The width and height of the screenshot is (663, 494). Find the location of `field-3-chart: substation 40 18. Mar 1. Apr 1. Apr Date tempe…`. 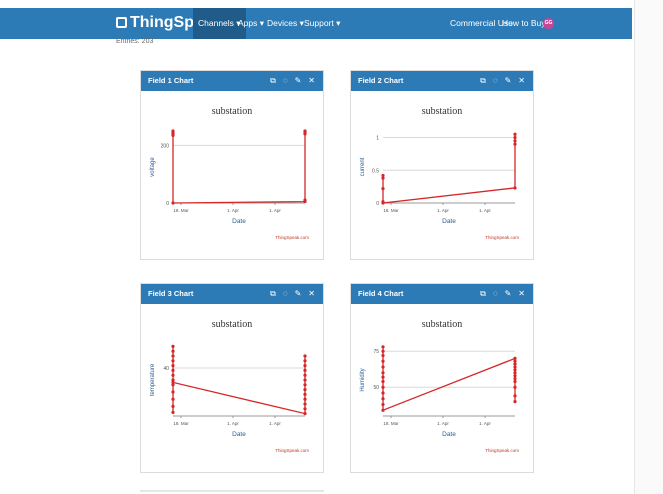

field-3-chart: substation 40 18. Mar 1. Apr 1. Apr Date tempe… is located at coordinates (229, 386).